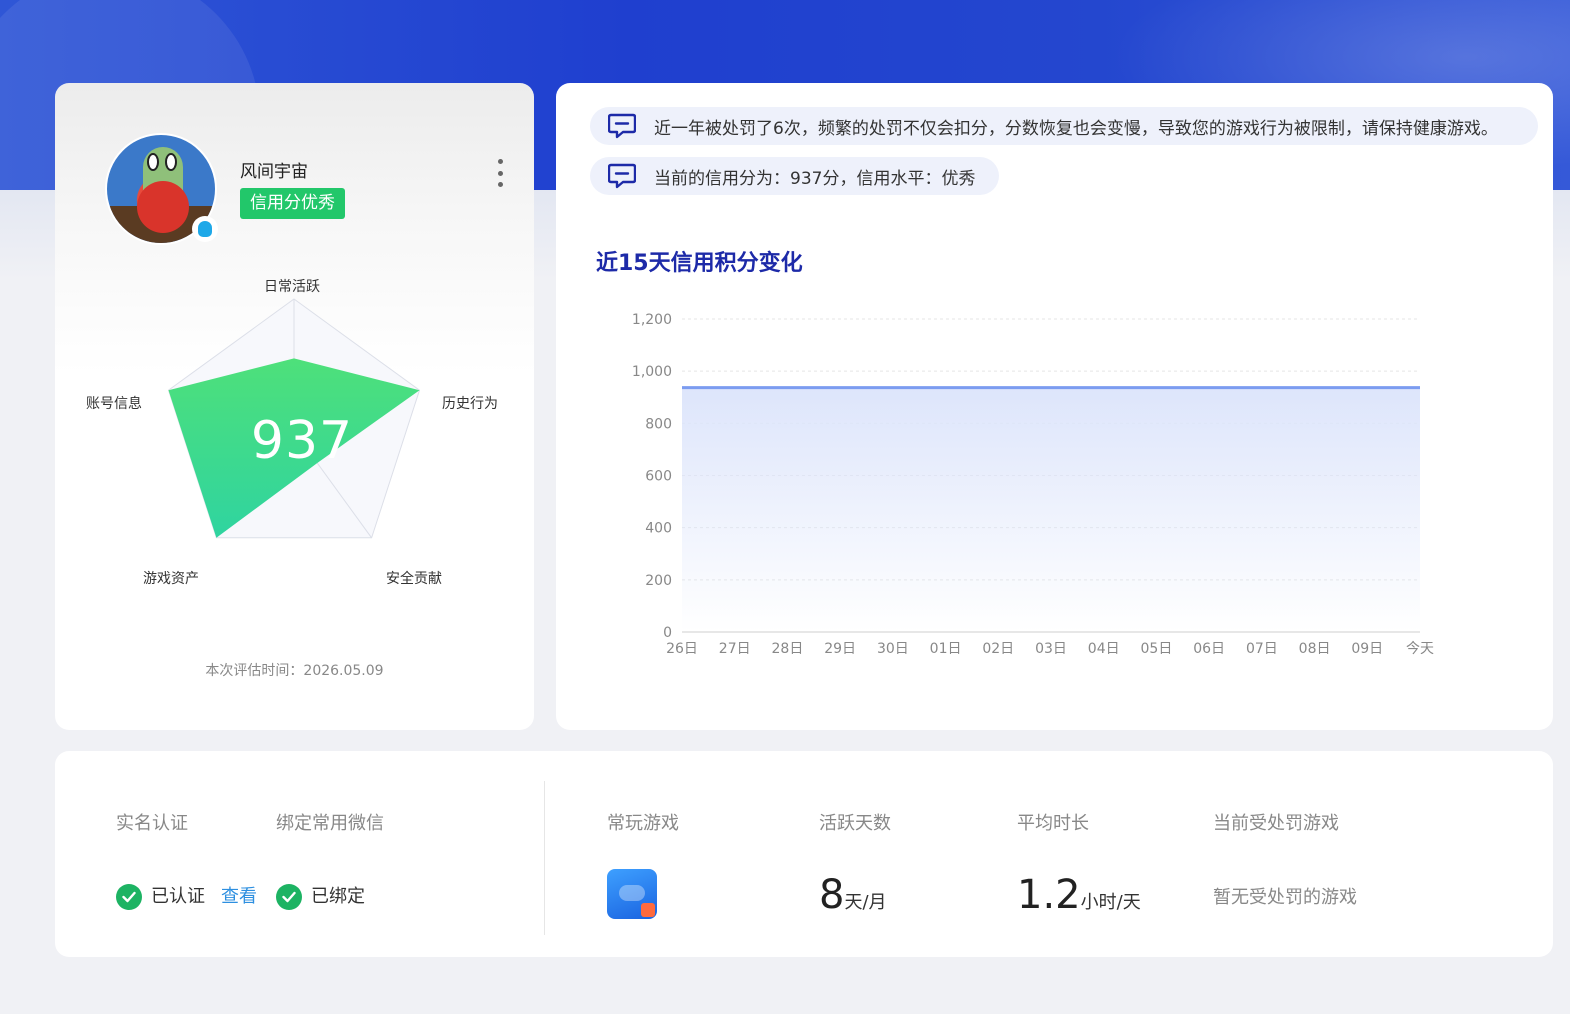 The width and height of the screenshot is (1570, 1014). Describe the element at coordinates (544, 858) in the screenshot. I see `divider` at that location.